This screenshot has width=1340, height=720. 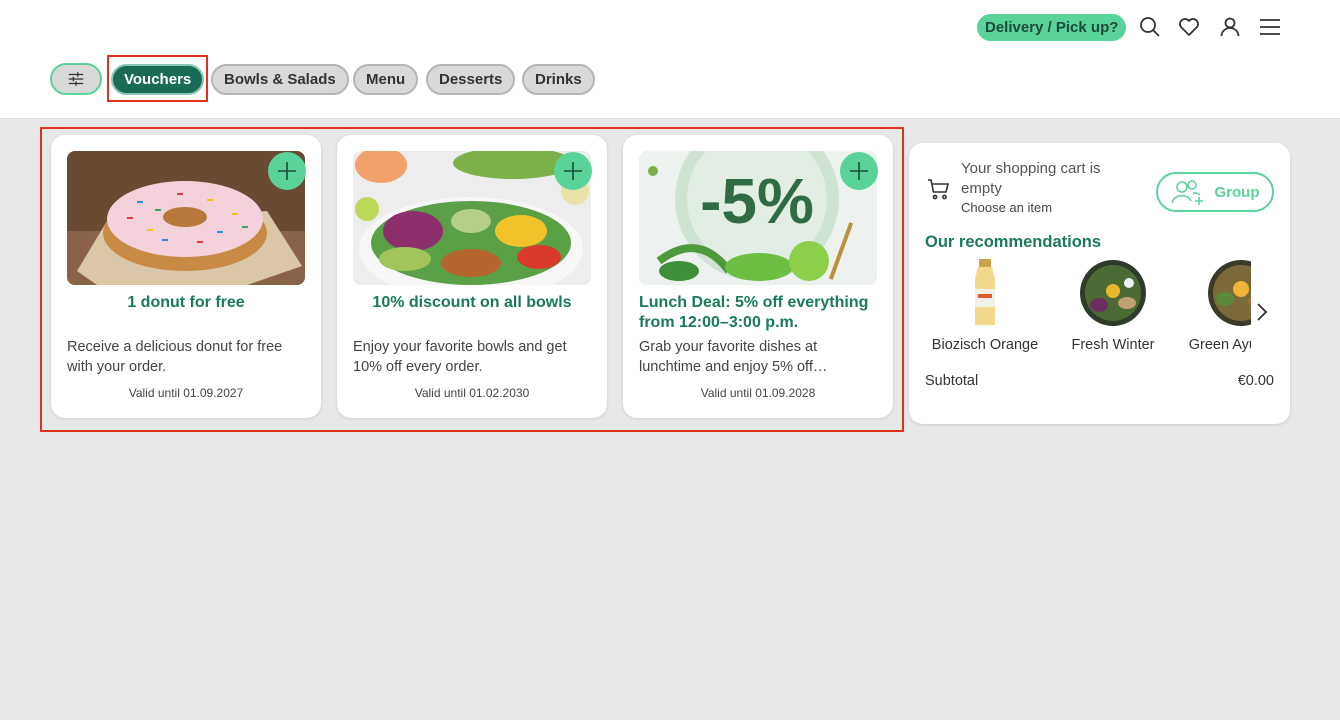 I want to click on heart-icon, so click(x=1189, y=27).